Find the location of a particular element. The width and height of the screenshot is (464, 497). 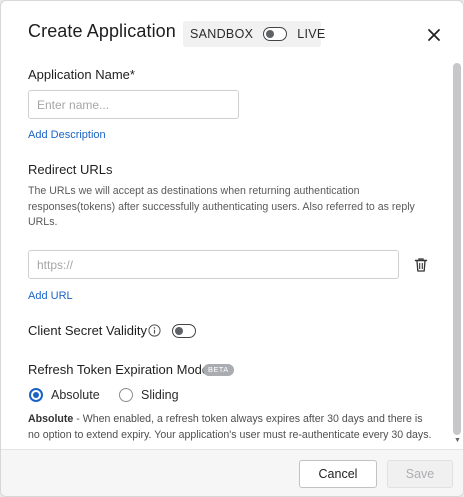

environment-switch is located at coordinates (275, 34).